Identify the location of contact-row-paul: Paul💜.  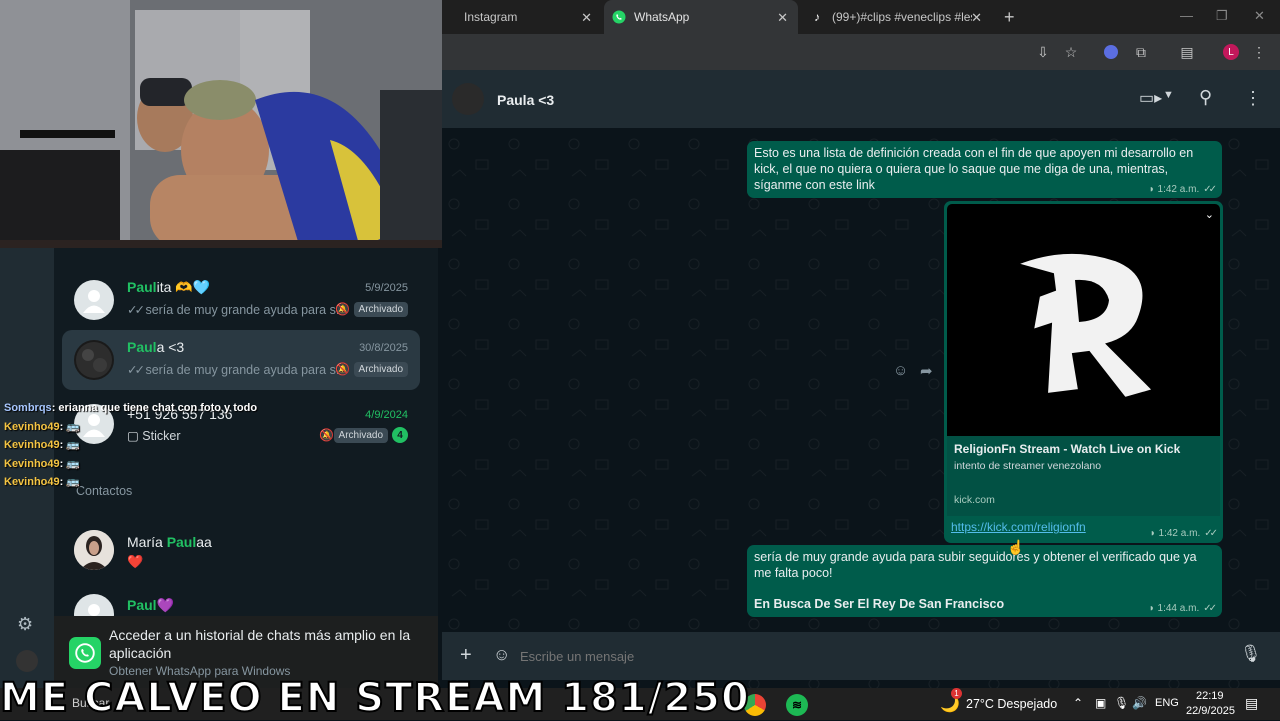
(241, 600).